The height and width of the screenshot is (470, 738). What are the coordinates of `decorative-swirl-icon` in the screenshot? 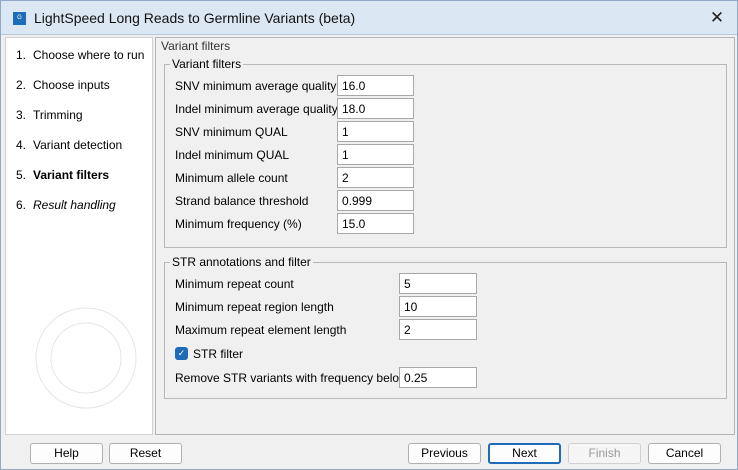 It's located at (86, 358).